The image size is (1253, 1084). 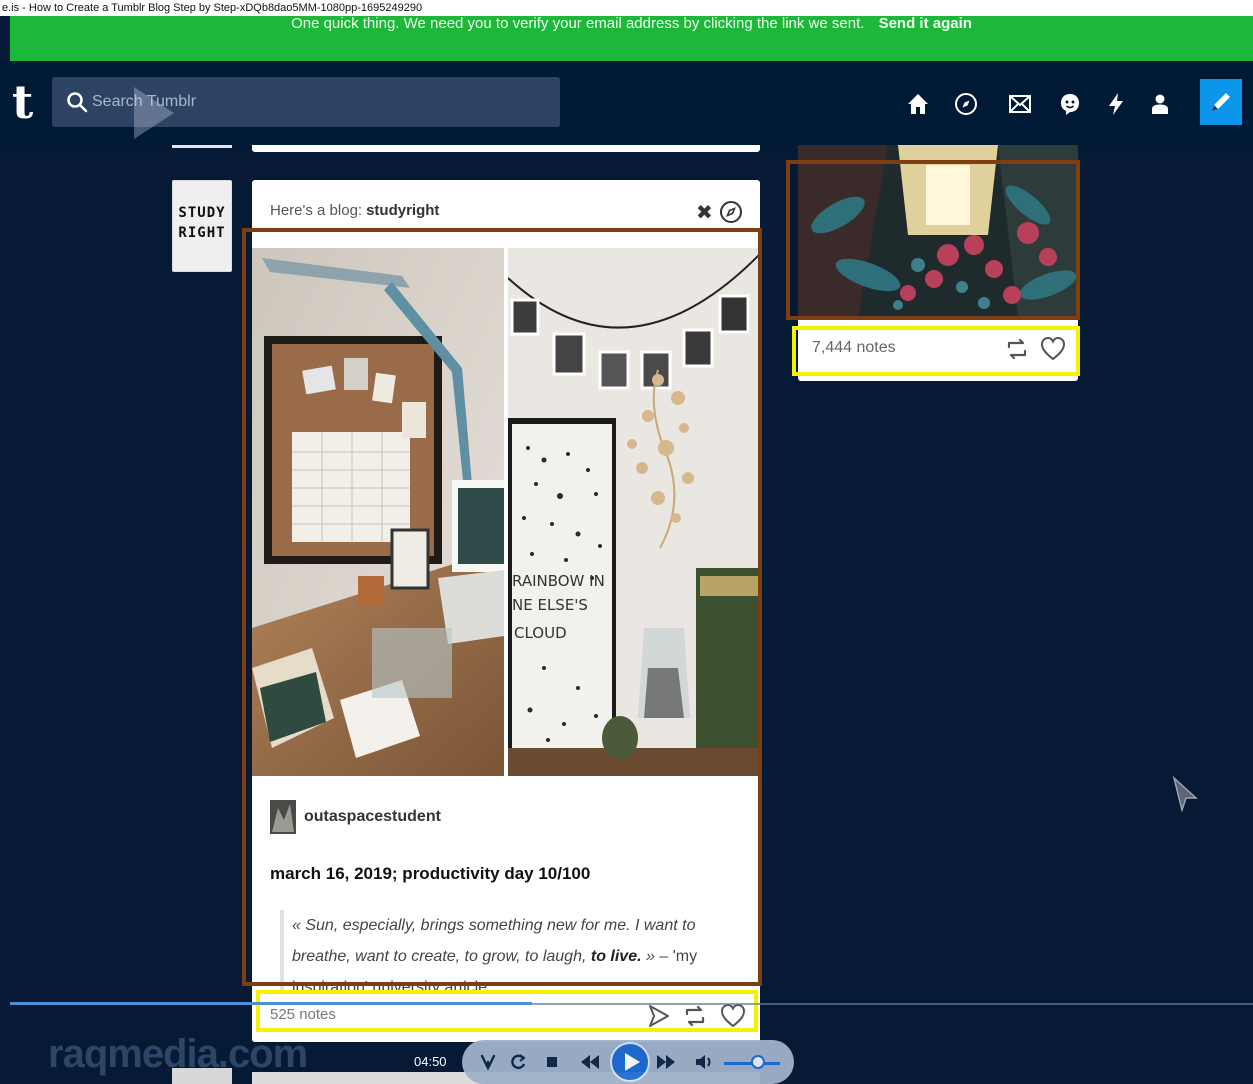 I want to click on account-icon, so click(x=1160, y=104).